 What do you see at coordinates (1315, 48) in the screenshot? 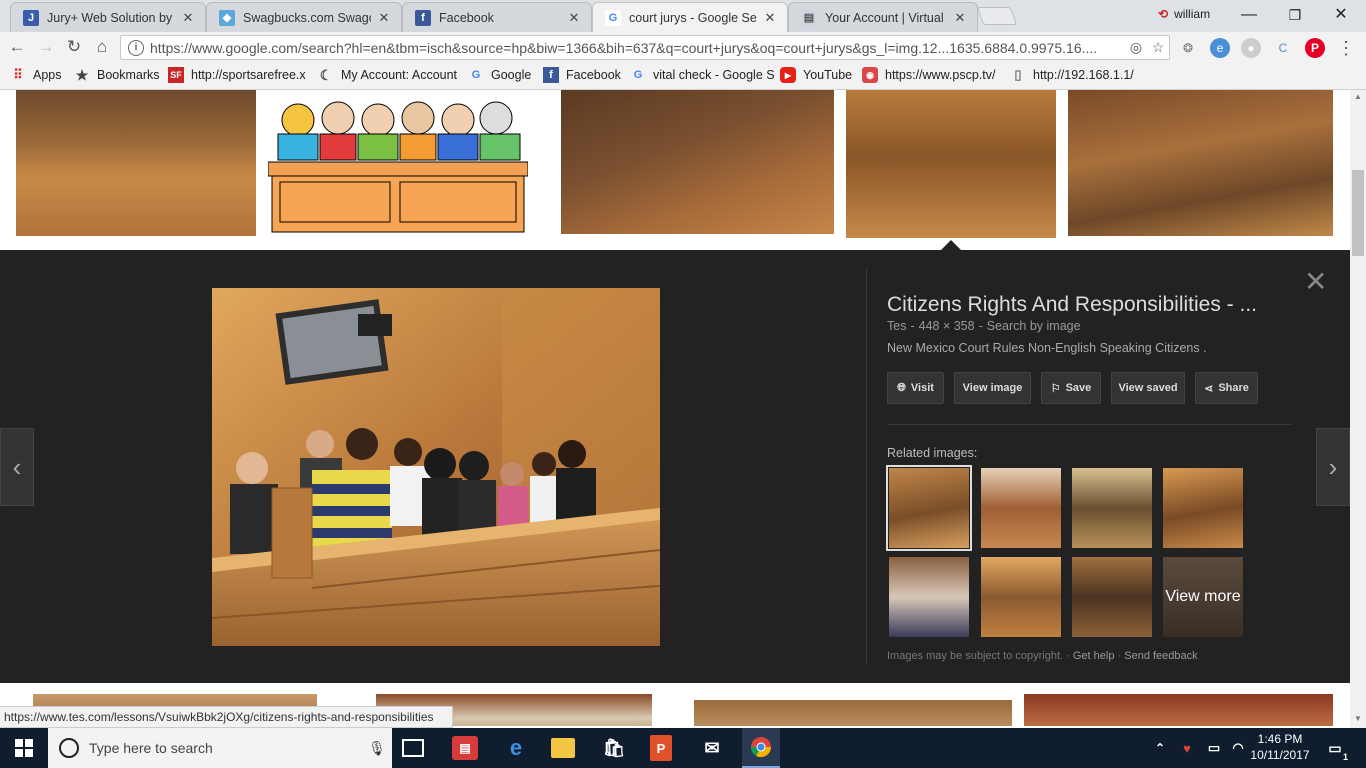
I see `pinterest-icon: P` at bounding box center [1315, 48].